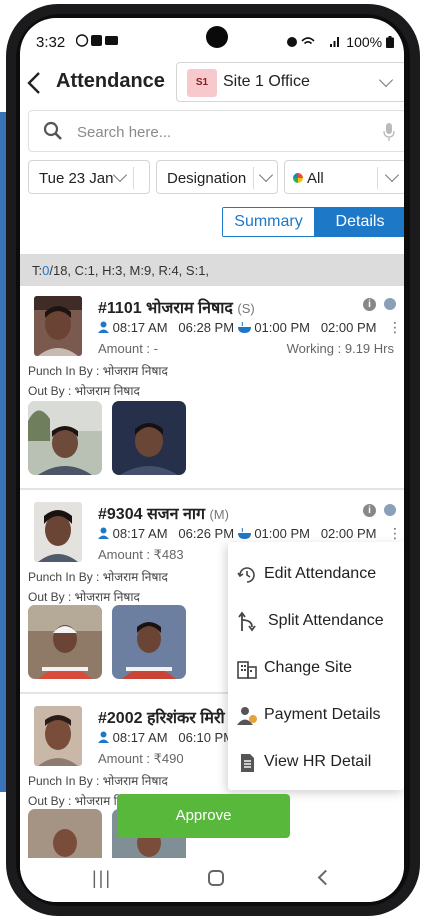  I want to click on view-toggle: Summary Details, so click(313, 222).